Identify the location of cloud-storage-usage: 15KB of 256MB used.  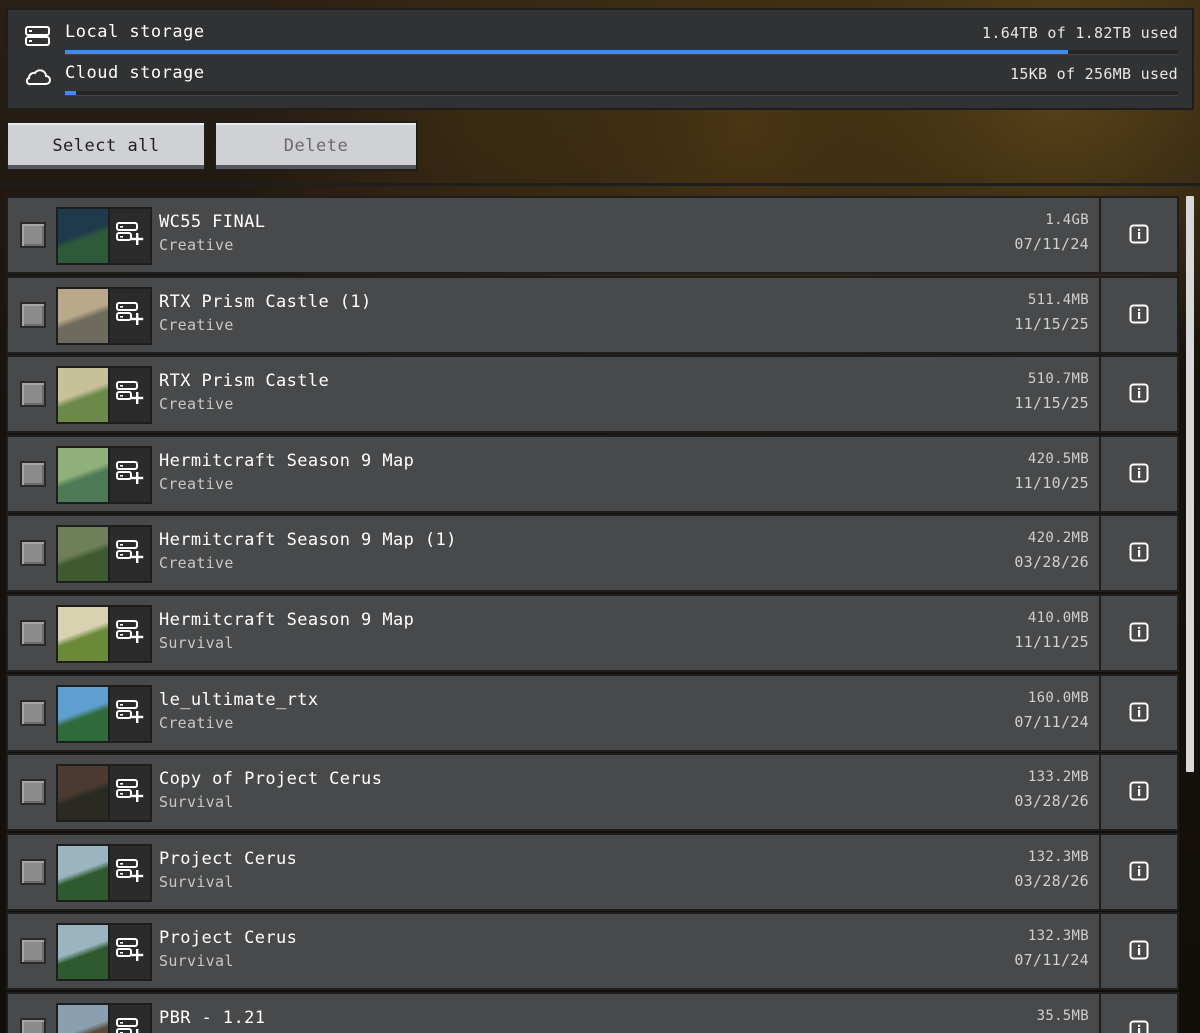
(1094, 74).